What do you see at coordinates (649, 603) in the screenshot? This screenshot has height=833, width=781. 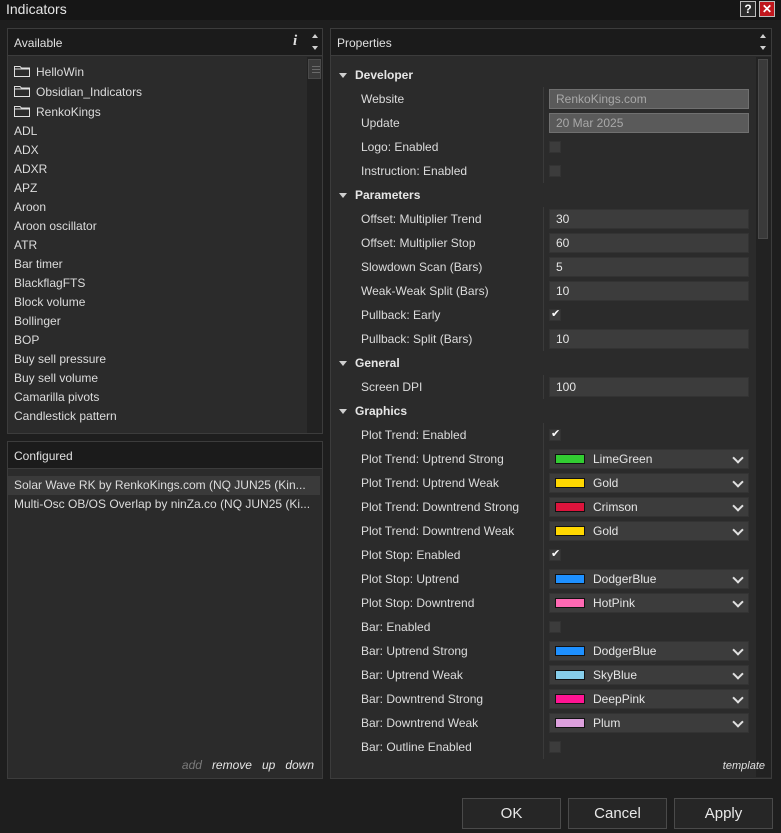 I see `plot-stop-downtrend-color-select: HotPink` at bounding box center [649, 603].